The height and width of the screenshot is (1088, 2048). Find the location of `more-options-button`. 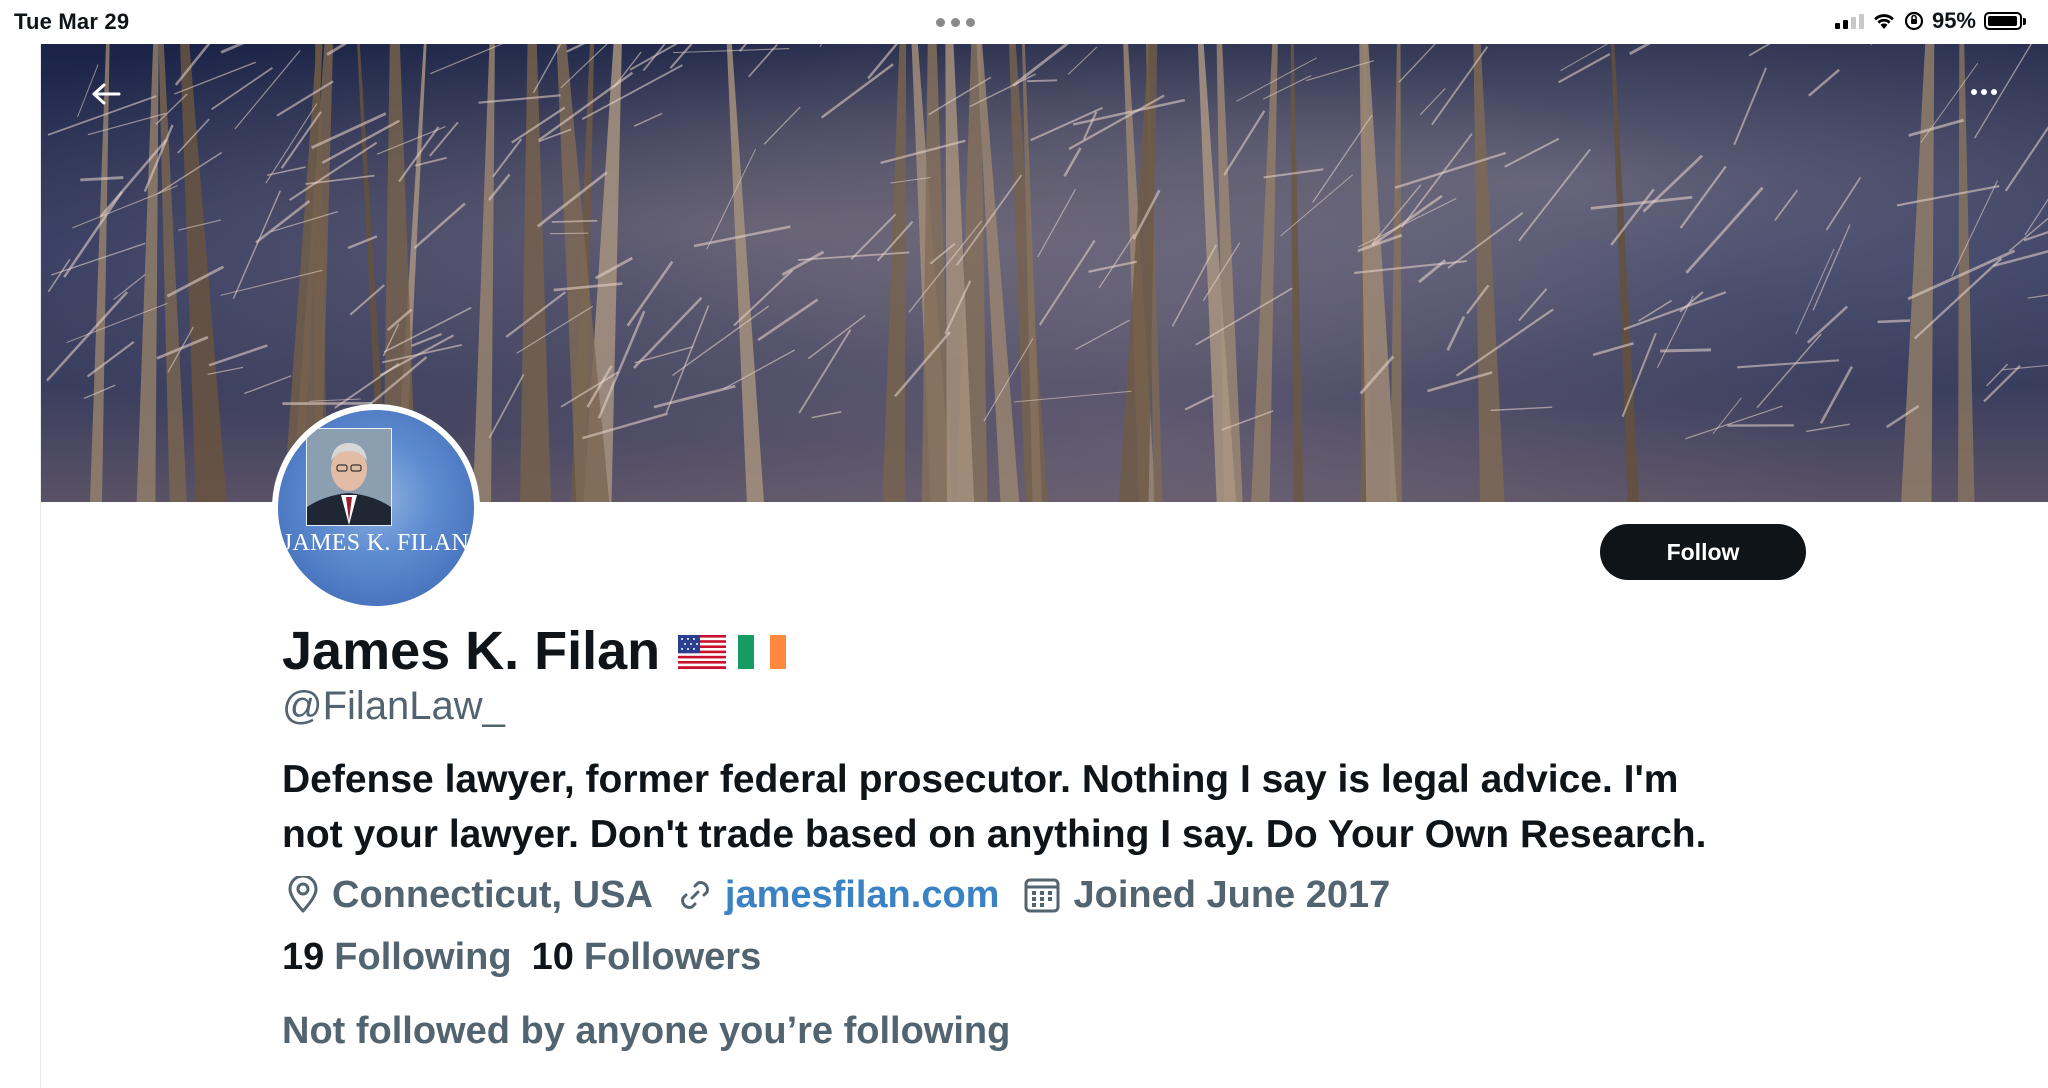

more-options-button is located at coordinates (1984, 92).